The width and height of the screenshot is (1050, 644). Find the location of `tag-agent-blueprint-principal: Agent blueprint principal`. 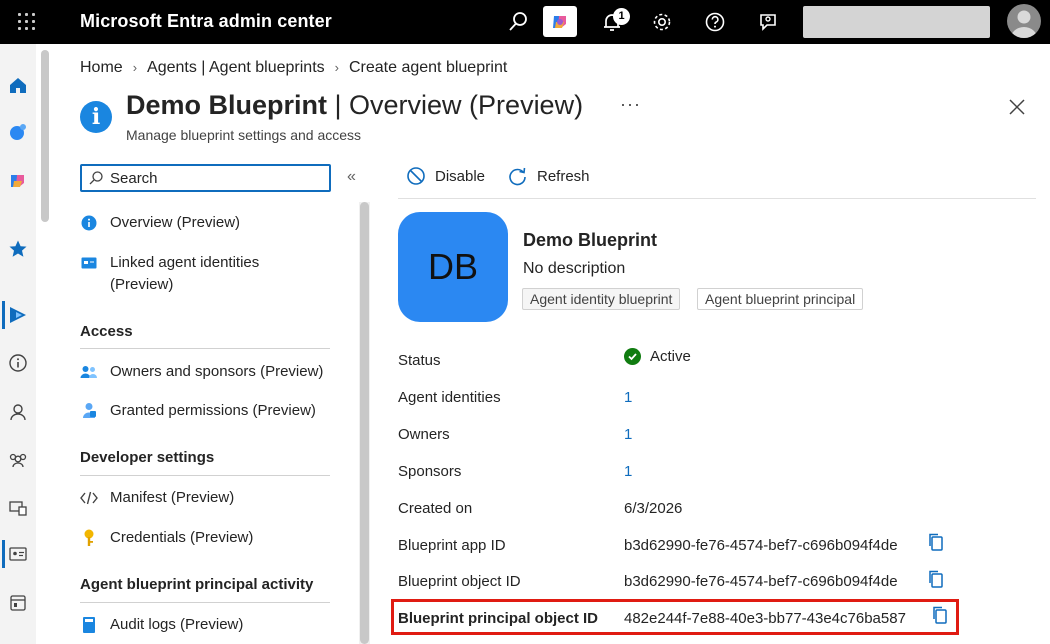

tag-agent-blueprint-principal: Agent blueprint principal is located at coordinates (780, 299).